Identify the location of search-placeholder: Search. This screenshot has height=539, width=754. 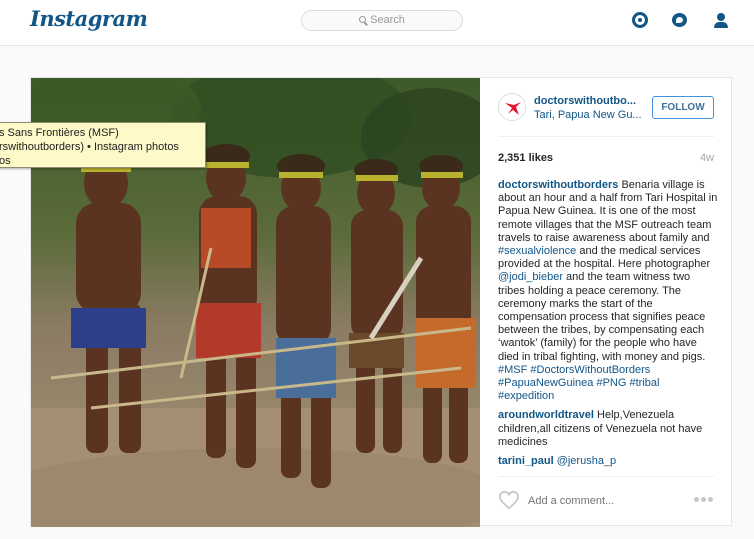
(387, 20).